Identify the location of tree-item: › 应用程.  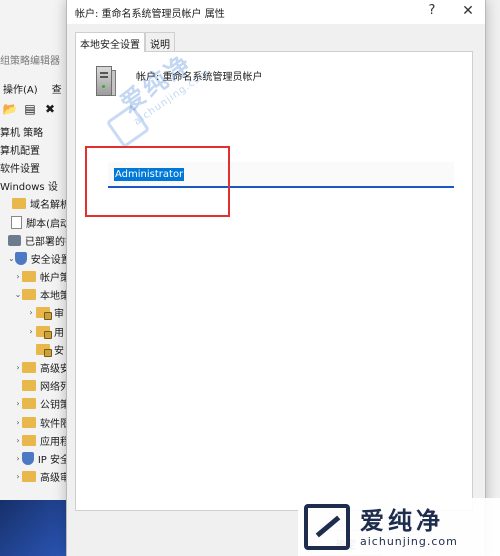
(35, 440).